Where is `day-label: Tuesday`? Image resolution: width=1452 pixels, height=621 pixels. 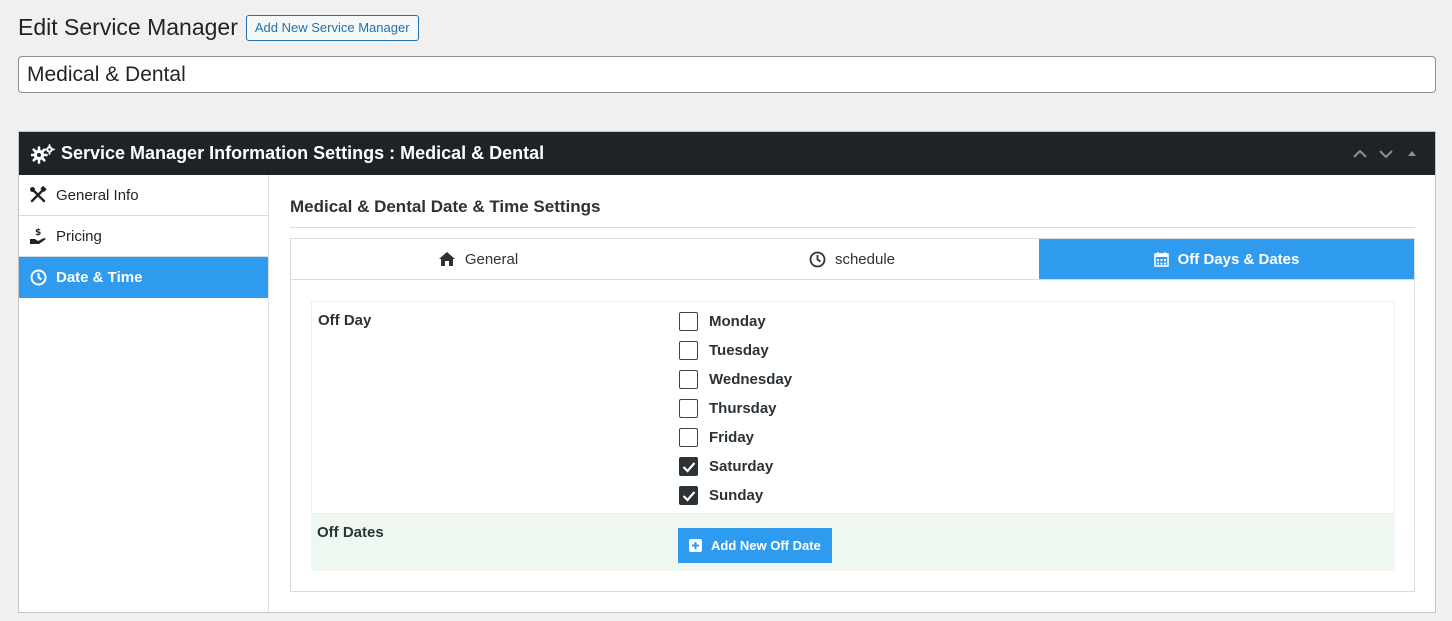 day-label: Tuesday is located at coordinates (739, 350).